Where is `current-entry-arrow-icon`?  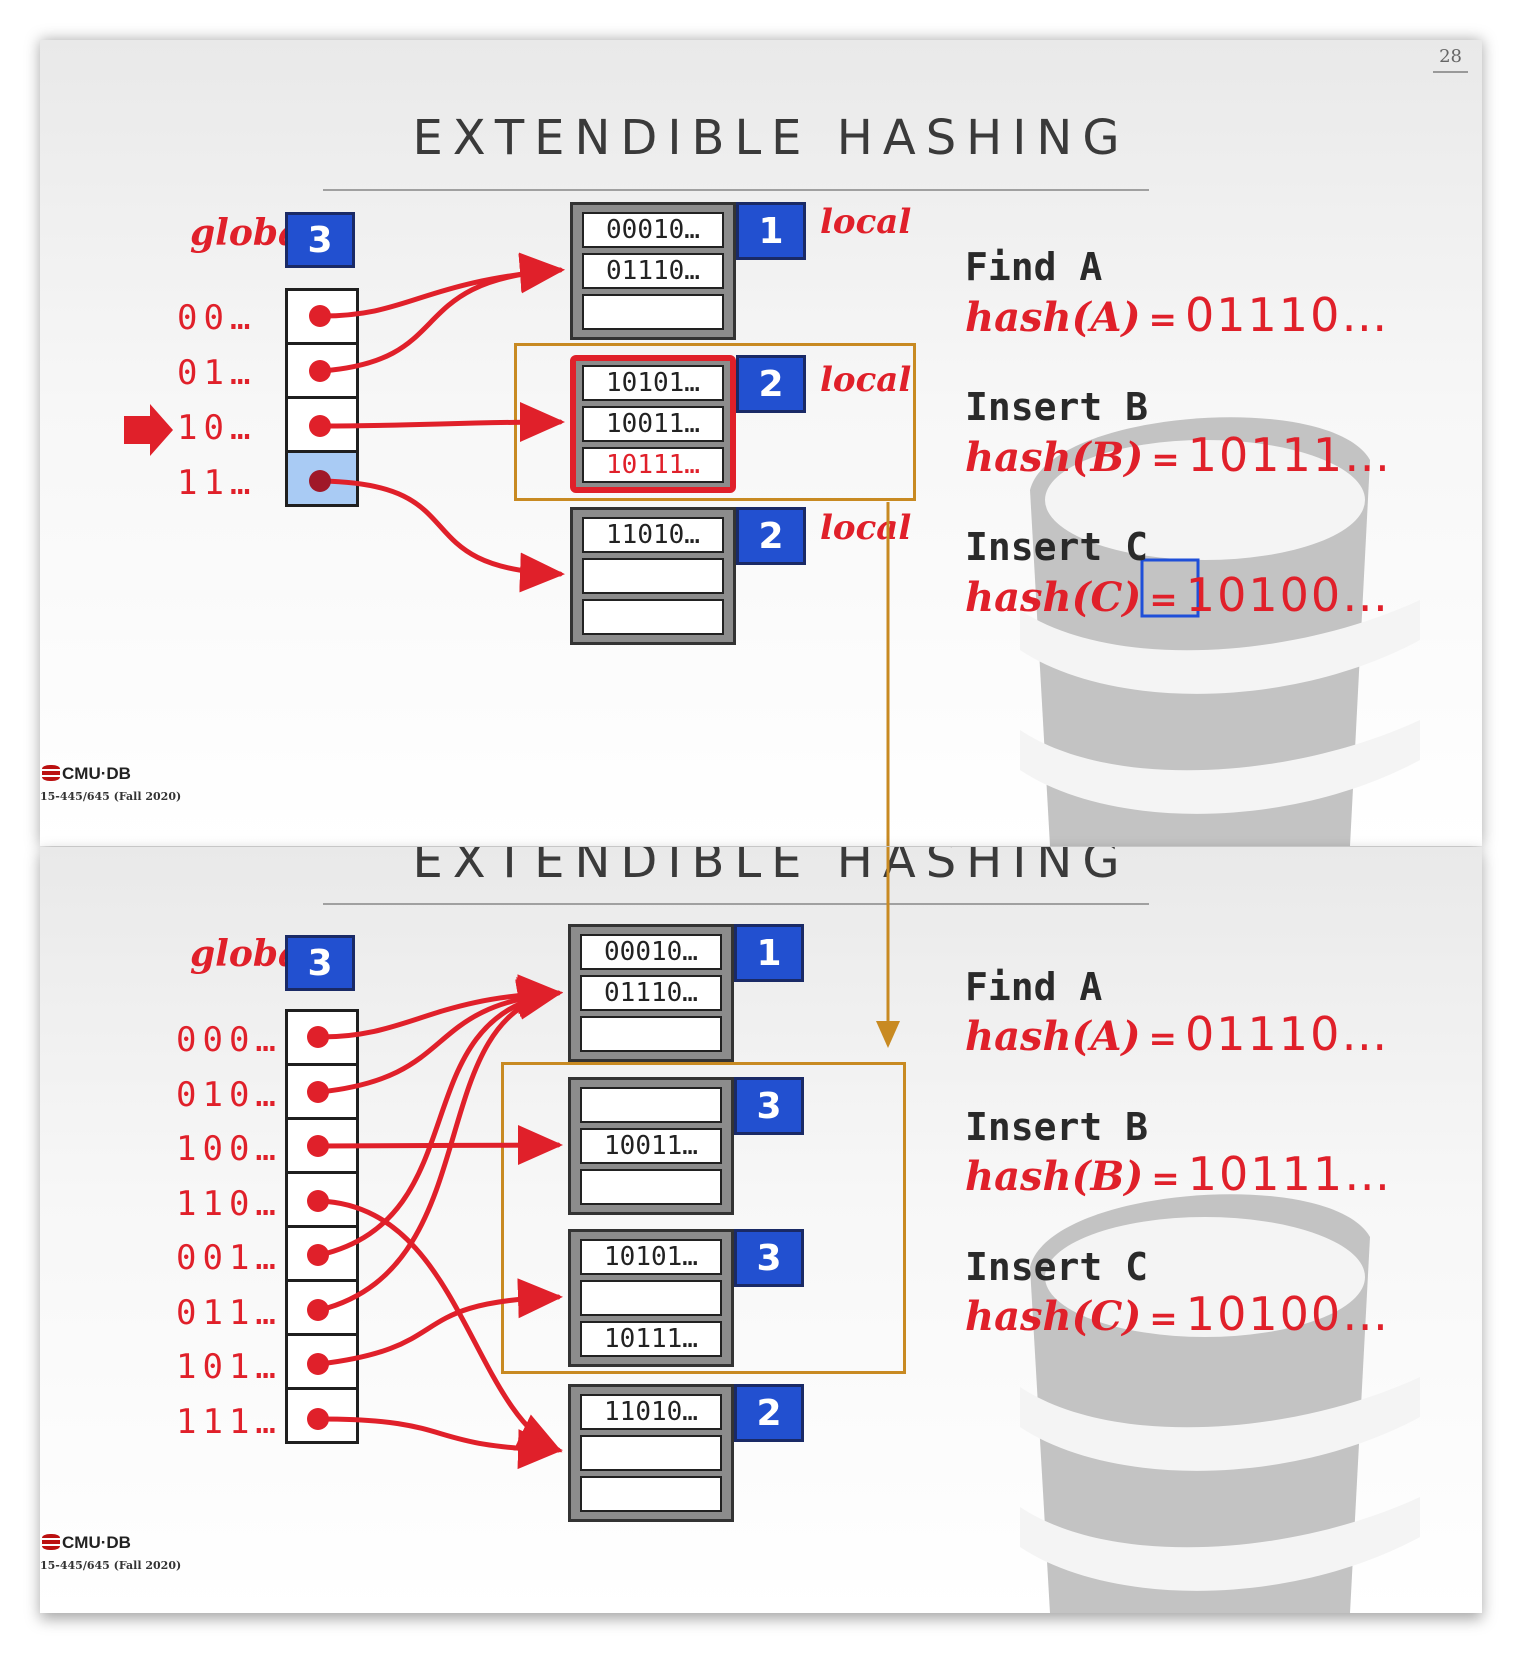 current-entry-arrow-icon is located at coordinates (148, 430).